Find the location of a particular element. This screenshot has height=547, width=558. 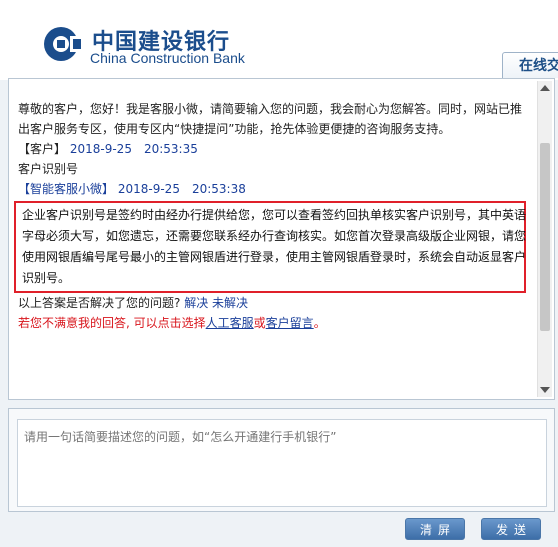

tab-online-service: 在线交 is located at coordinates (530, 65).